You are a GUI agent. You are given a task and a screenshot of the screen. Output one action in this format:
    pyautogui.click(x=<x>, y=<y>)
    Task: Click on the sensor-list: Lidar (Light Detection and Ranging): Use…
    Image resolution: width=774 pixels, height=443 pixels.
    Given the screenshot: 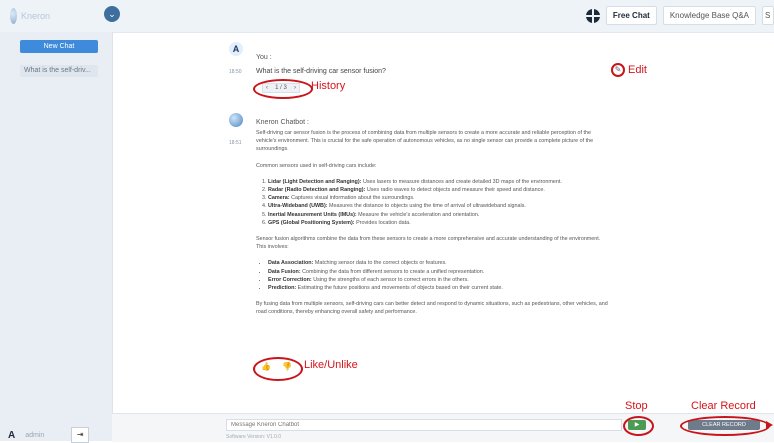 What is the action you would take?
    pyautogui.click(x=432, y=202)
    